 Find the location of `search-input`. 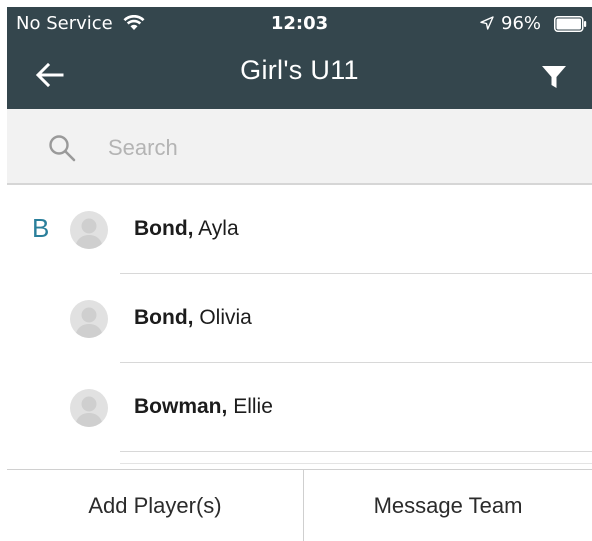

search-input is located at coordinates (337, 147).